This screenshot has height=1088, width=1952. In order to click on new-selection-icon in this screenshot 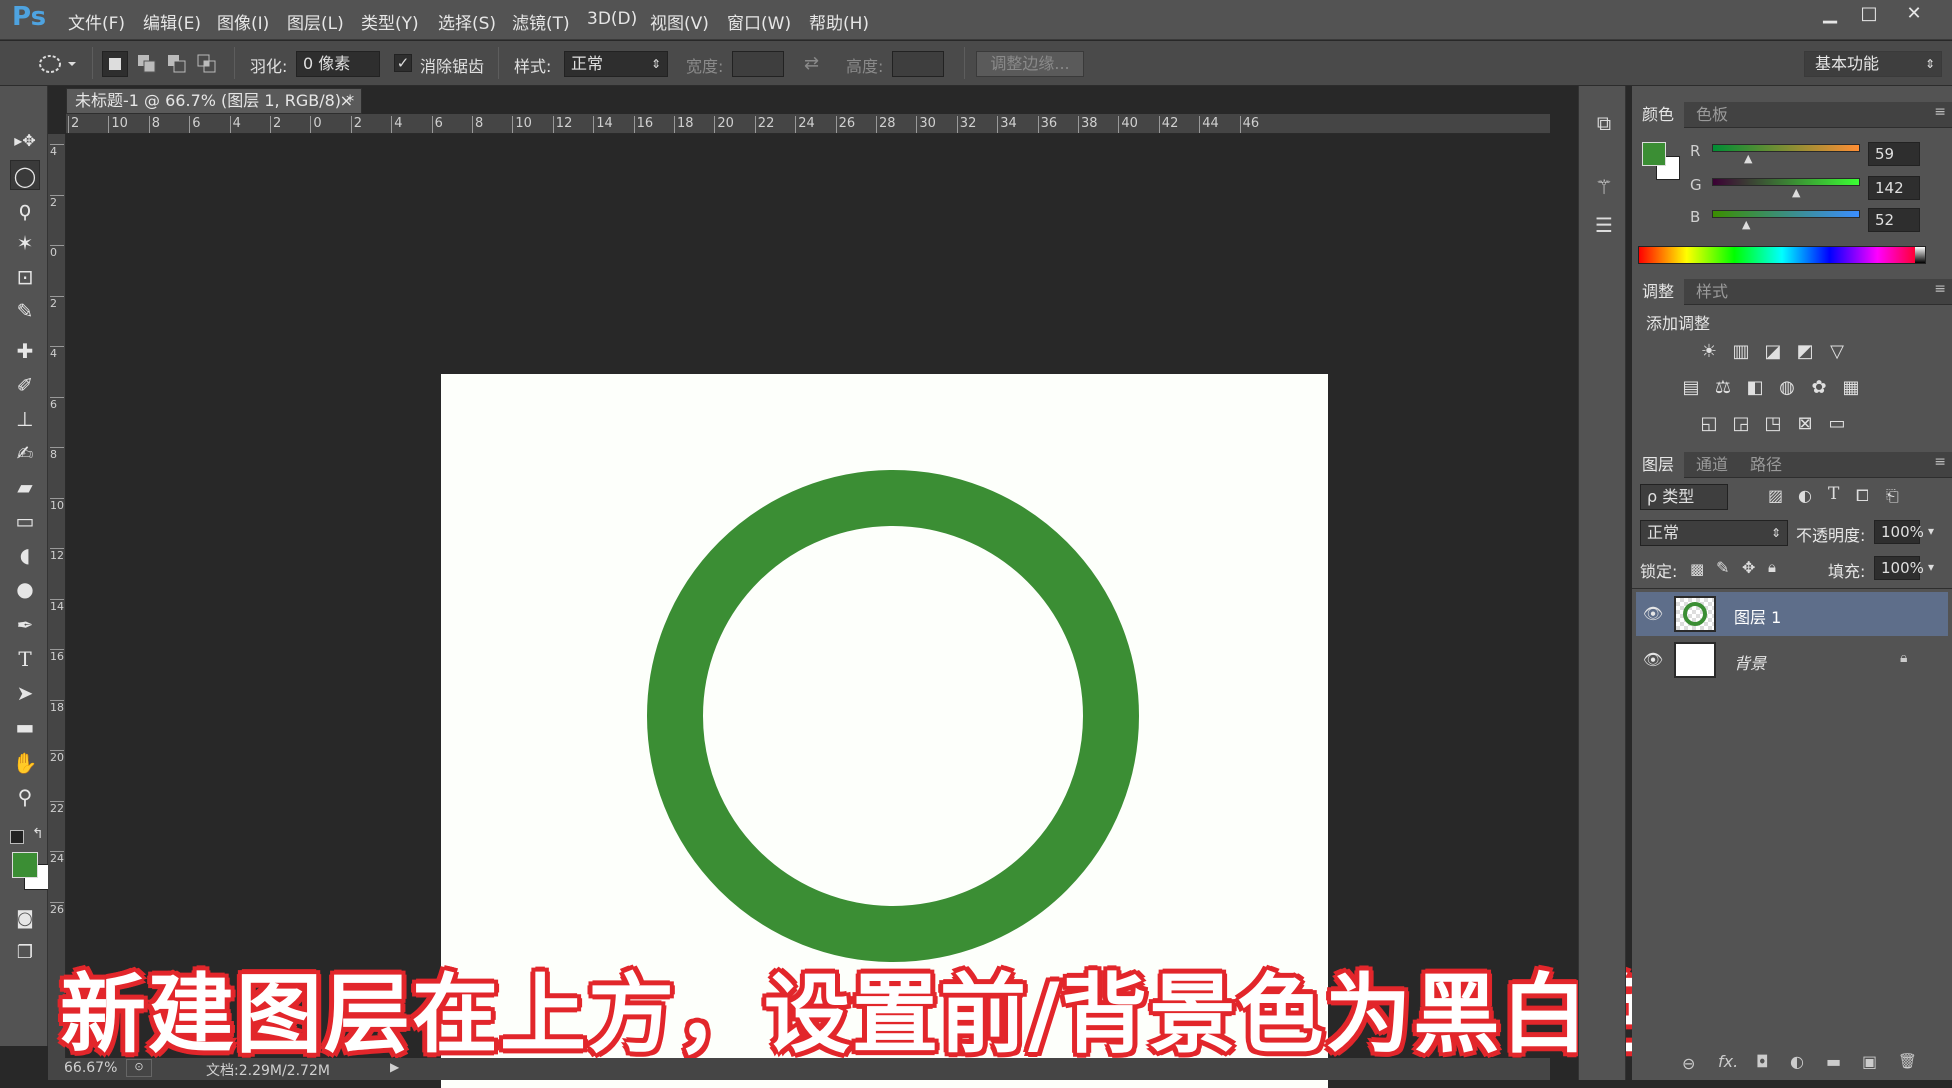, I will do `click(115, 64)`.